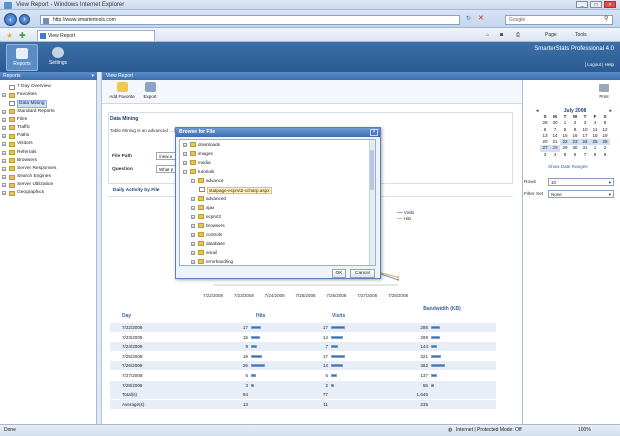  What do you see at coordinates (501, 35) in the screenshot?
I see `feeds-icon: ◙` at bounding box center [501, 35].